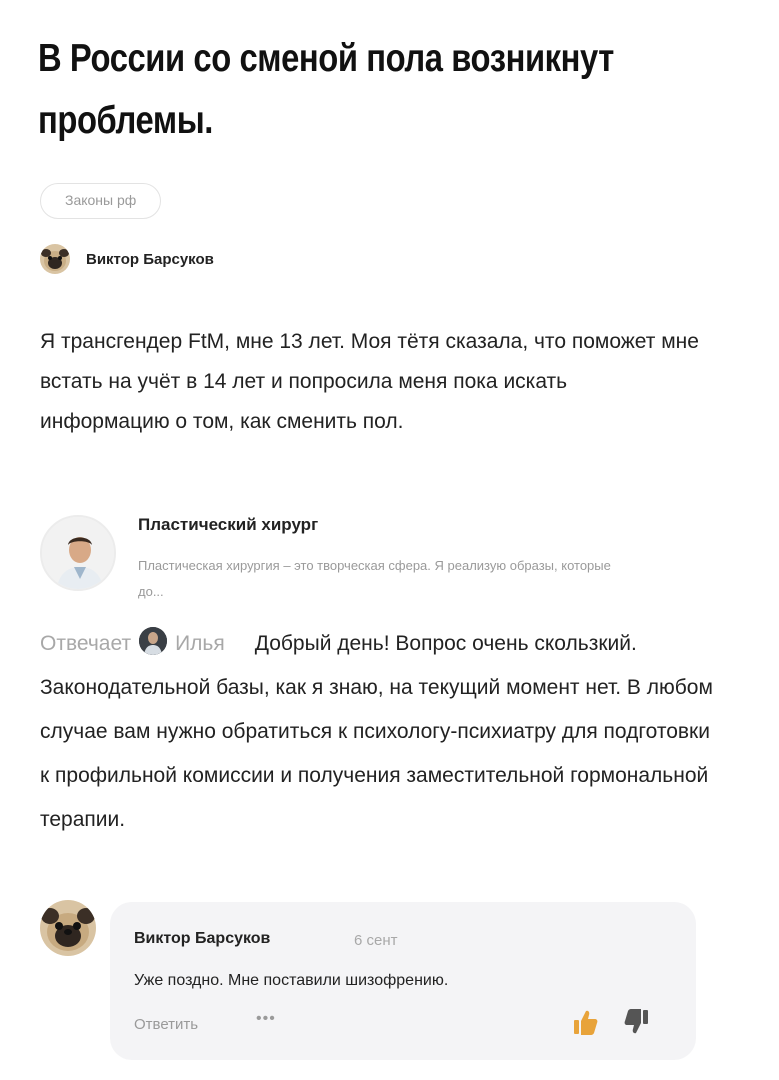 This screenshot has width=779, height=1080. What do you see at coordinates (637, 1022) in the screenshot?
I see `thumbs-down-icon` at bounding box center [637, 1022].